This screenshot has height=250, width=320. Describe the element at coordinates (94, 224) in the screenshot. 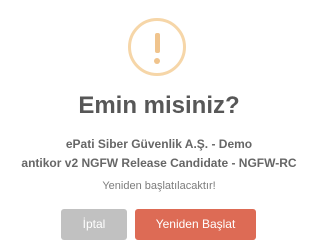

I see `cancel-button: İptal` at that location.